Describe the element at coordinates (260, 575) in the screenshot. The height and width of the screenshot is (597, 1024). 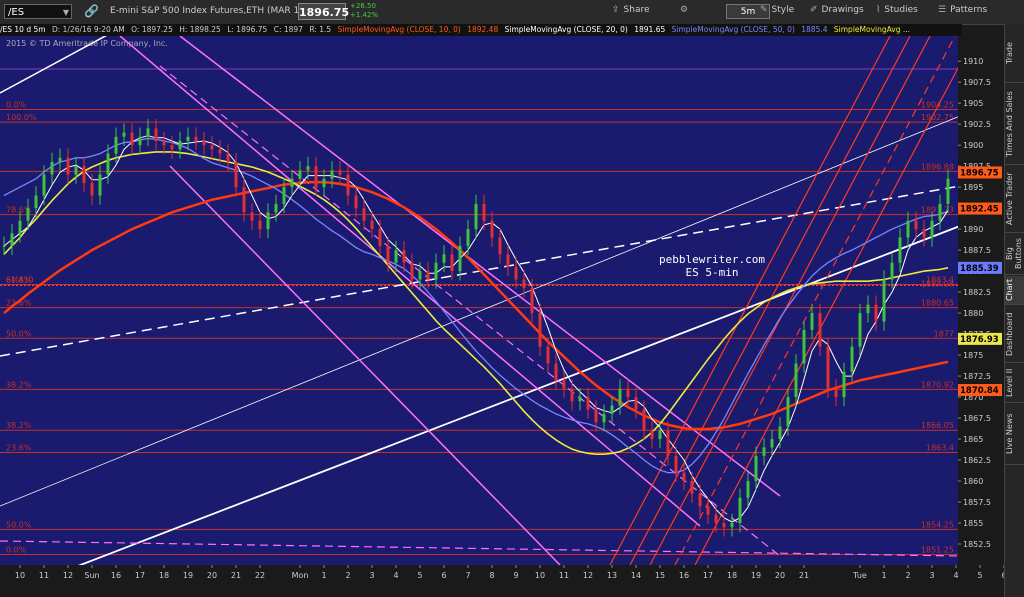
I see `x-tick-label: 22` at that location.